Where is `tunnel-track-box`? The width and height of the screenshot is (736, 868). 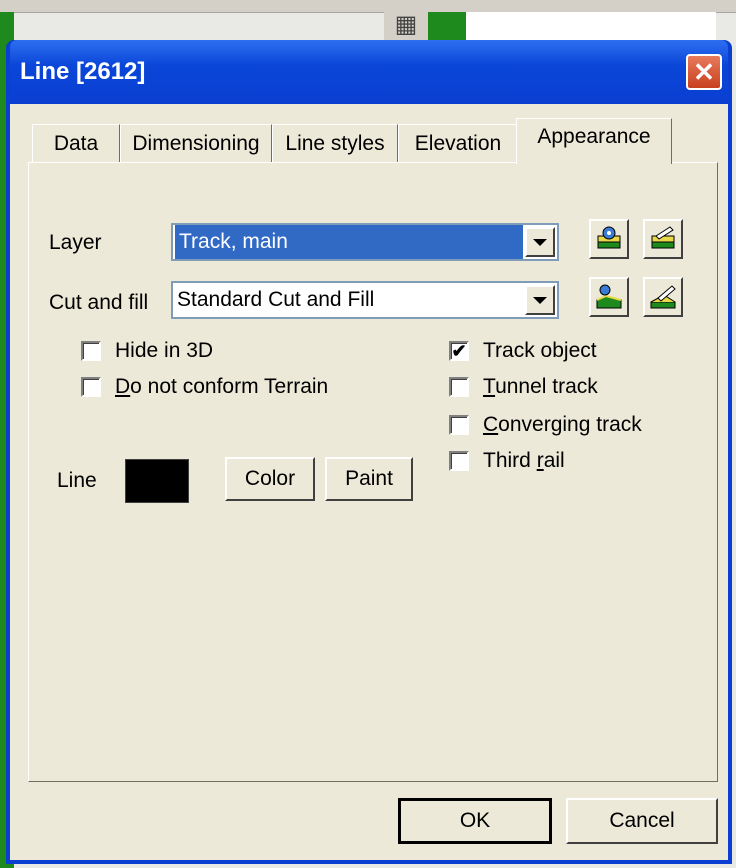 tunnel-track-box is located at coordinates (459, 387).